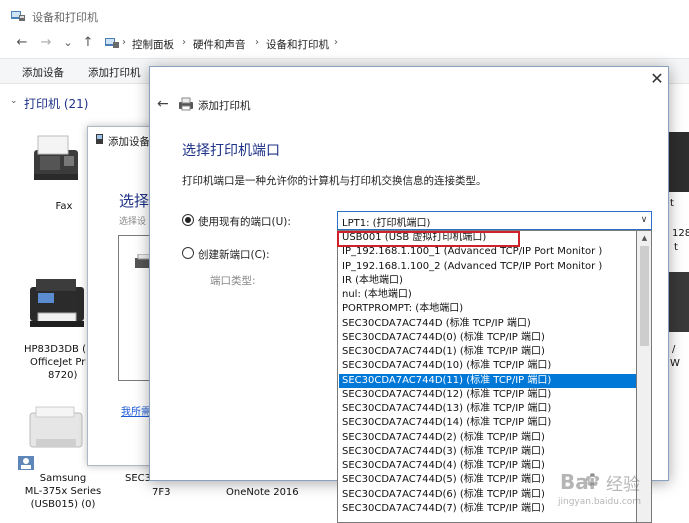 The height and width of the screenshot is (523, 689). What do you see at coordinates (487, 338) in the screenshot?
I see `port-option: SEC30CDA7AC744D(0) (标准 TCP/IP 端口)` at bounding box center [487, 338].